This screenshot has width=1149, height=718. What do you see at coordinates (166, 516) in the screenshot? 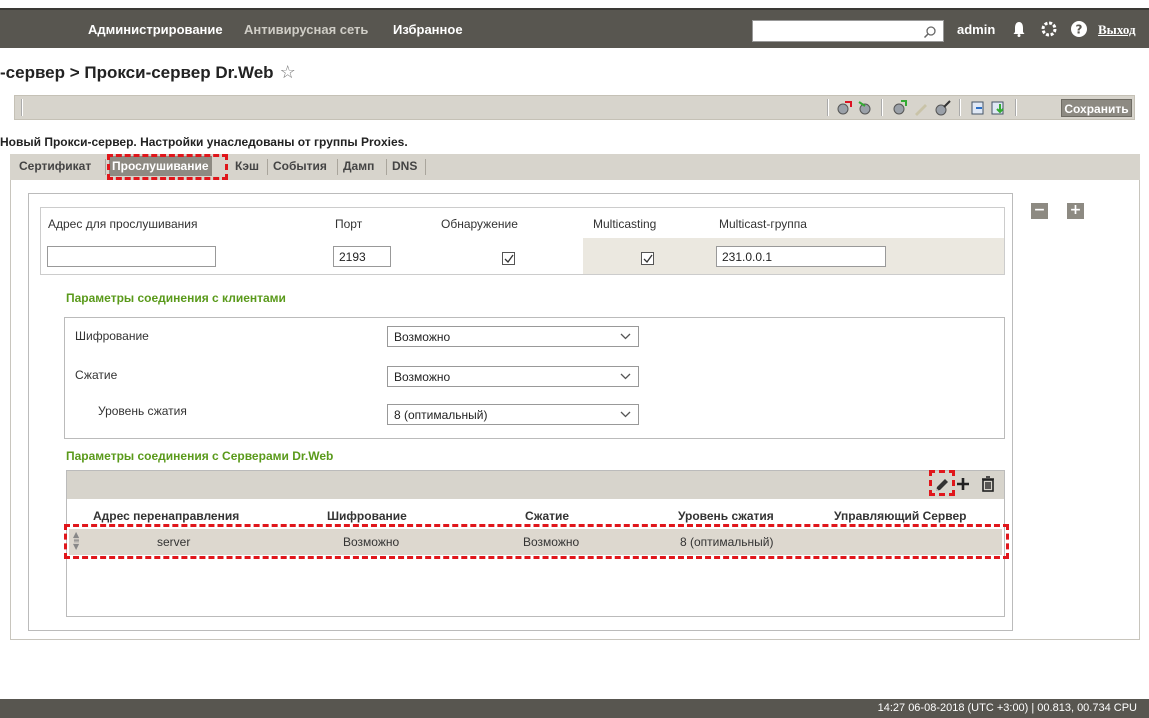
I see `col-redirect-address: Адрес перенаправления` at bounding box center [166, 516].